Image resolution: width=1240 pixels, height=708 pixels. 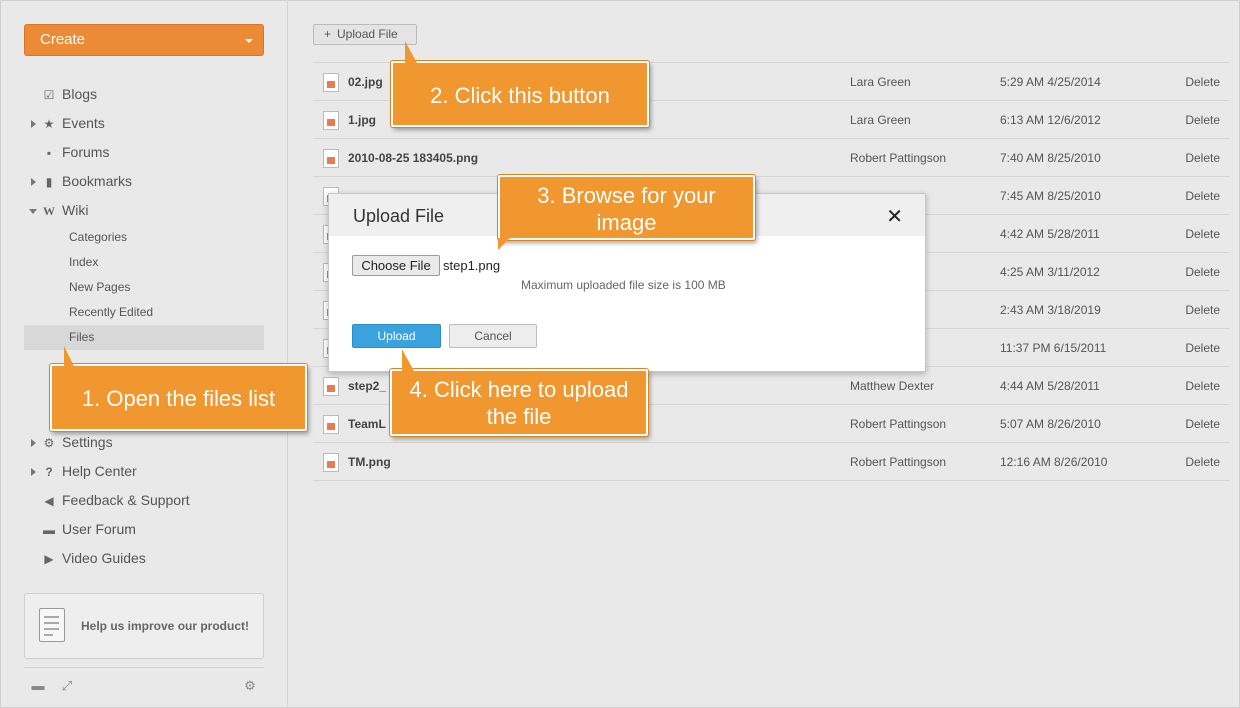 I want to click on sidebar-item-label: Video Guides, so click(x=104, y=558).